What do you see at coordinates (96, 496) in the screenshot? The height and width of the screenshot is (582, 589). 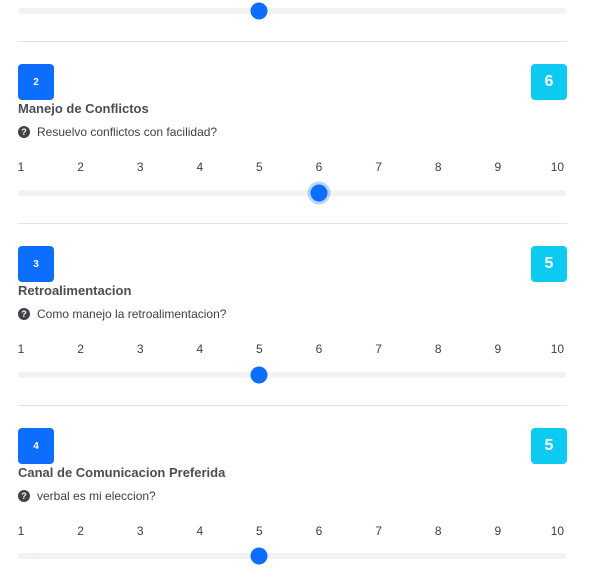 I see `question-help-text: verbal es mi eleccion?` at bounding box center [96, 496].